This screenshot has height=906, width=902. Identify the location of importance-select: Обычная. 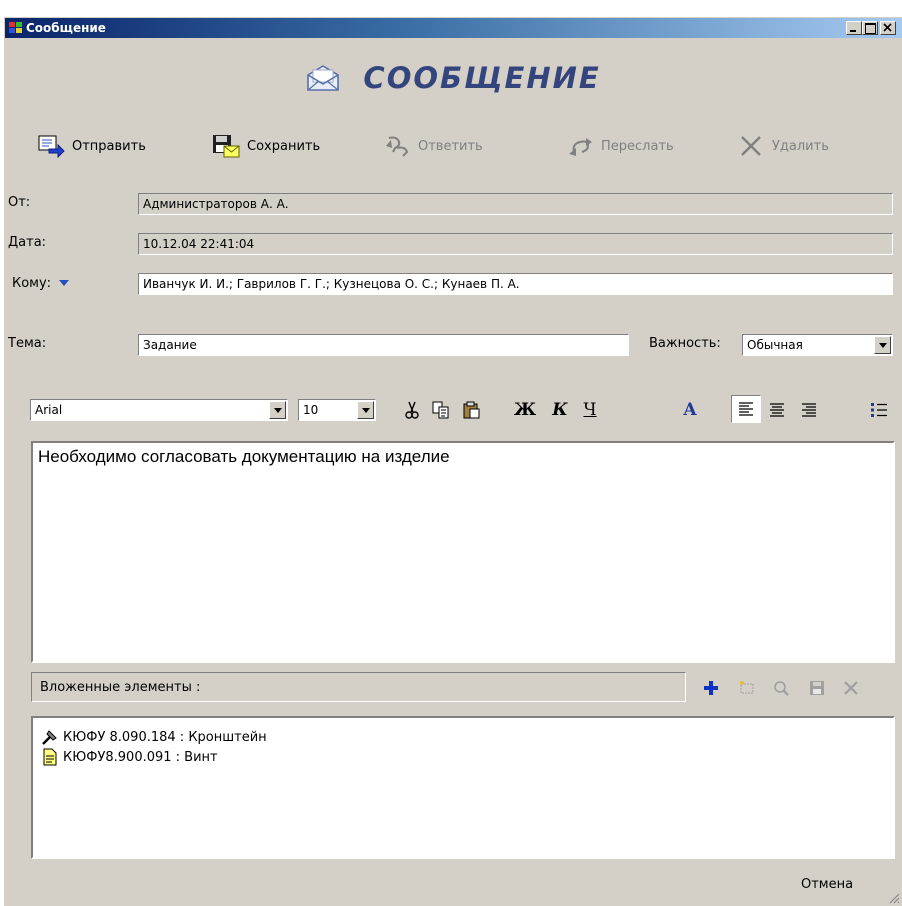
(817, 345).